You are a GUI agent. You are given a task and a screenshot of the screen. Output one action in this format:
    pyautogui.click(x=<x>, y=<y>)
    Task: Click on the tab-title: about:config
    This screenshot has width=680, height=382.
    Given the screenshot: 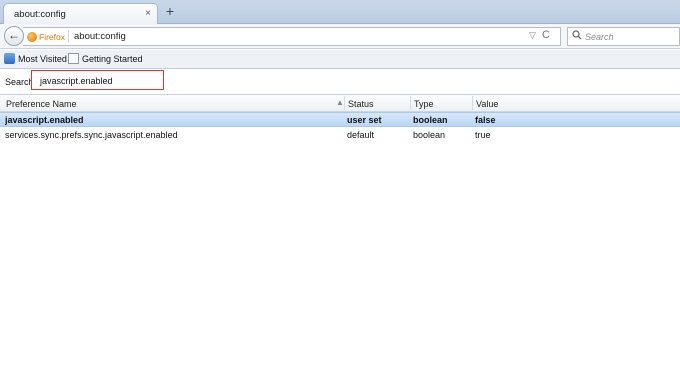 What is the action you would take?
    pyautogui.click(x=40, y=14)
    